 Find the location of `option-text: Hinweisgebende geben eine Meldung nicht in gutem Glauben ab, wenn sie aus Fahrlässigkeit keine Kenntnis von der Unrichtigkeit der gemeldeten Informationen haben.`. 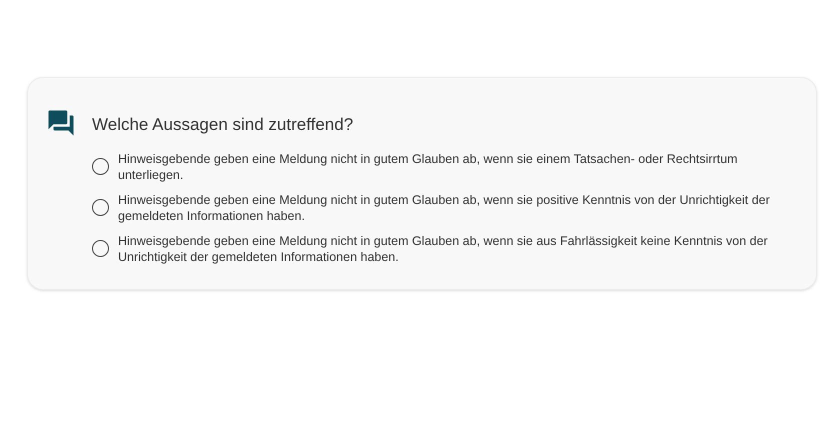

option-text: Hinweisgebende geben eine Meldung nicht in gutem Glauben ab, wenn sie aus Fahrlässigkeit keine Kenntnis von der Unrichtigkeit der gemeldeten Informationen haben. is located at coordinates (443, 248).